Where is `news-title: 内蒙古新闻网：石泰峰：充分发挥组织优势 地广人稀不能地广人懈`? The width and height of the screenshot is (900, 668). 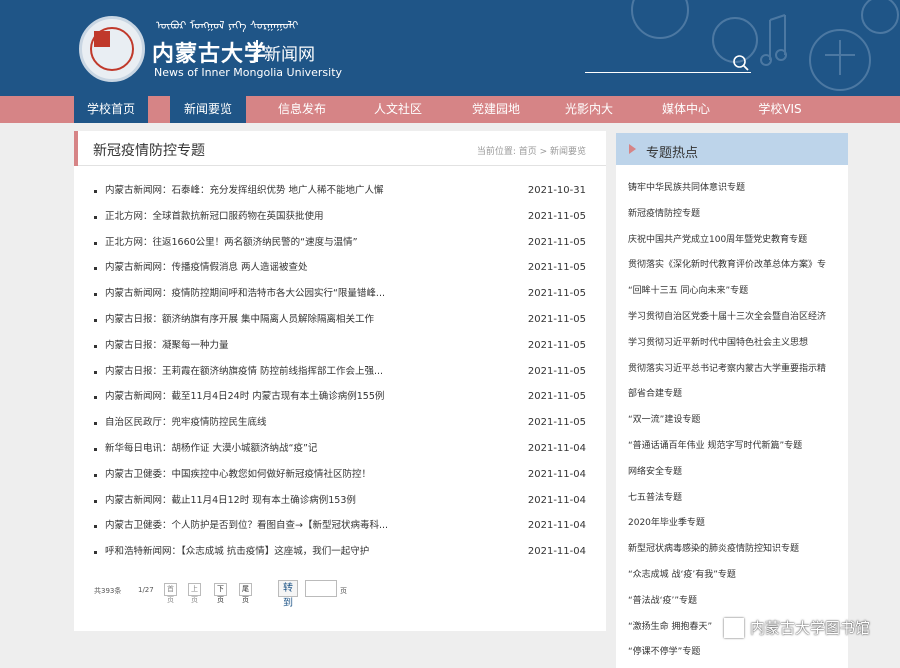 news-title: 内蒙古新闻网：石泰峰：充分发挥组织优势 地广人稀不能地广人懈 is located at coordinates (270, 191).